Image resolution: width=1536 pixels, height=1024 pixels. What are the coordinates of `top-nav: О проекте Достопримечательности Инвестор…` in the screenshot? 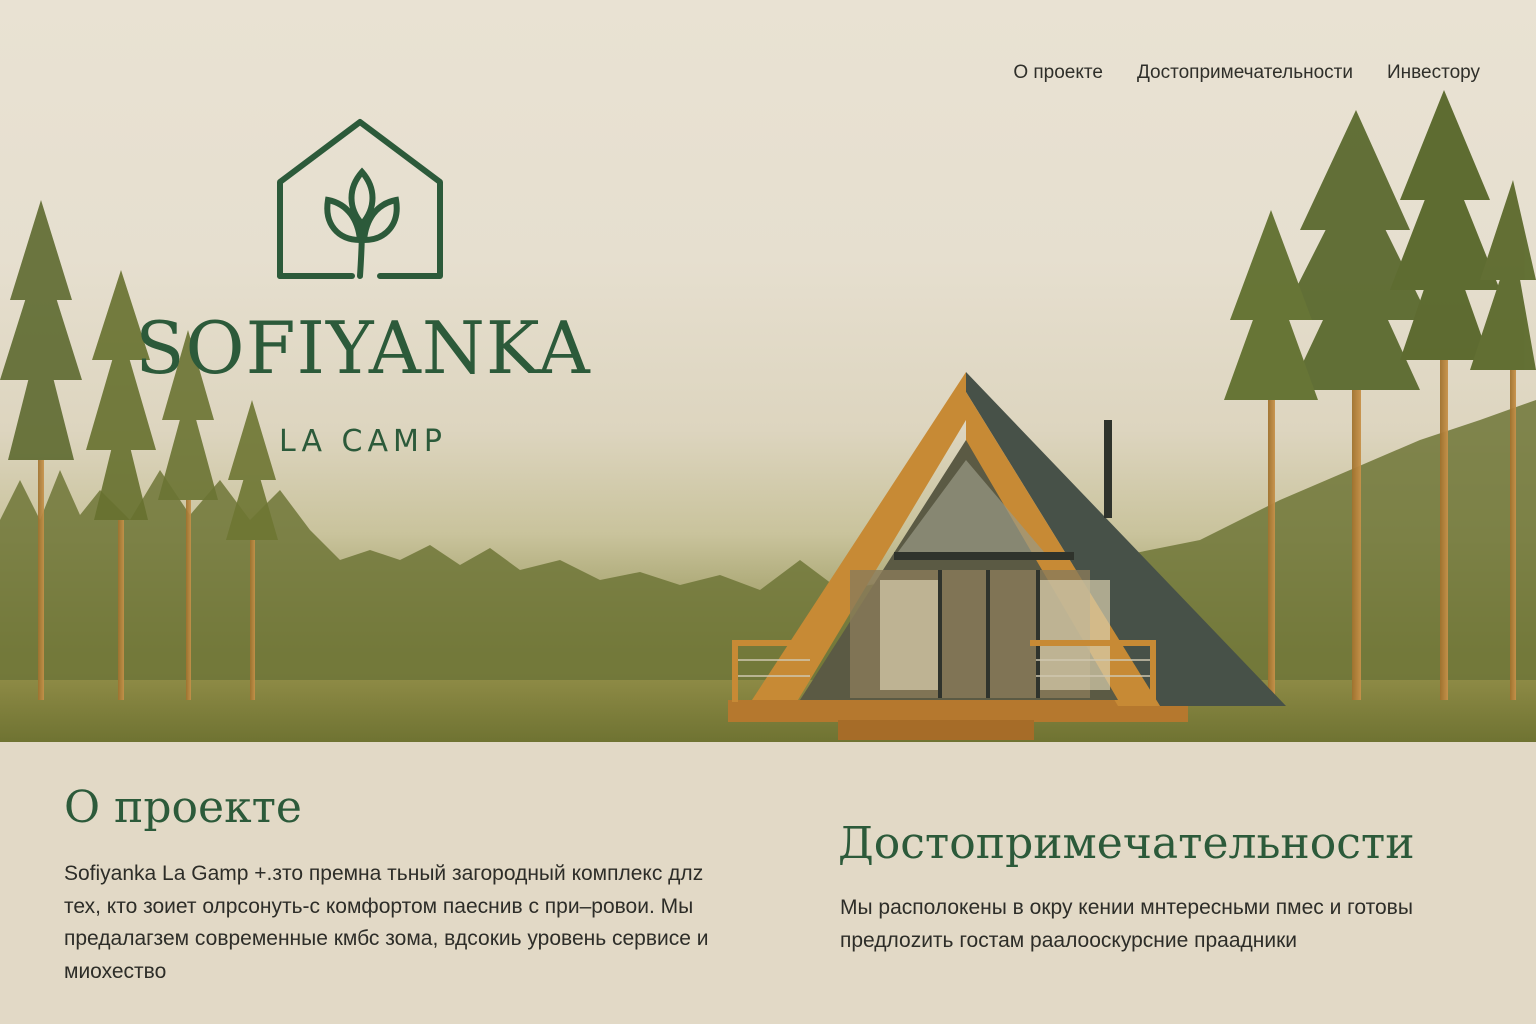 It's located at (1246, 73).